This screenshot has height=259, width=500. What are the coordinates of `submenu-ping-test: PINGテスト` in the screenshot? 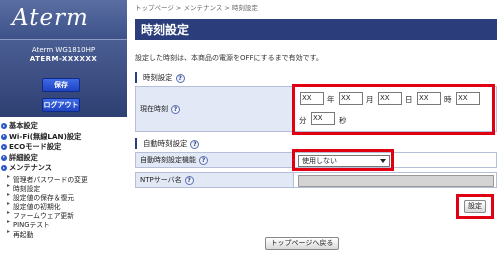 It's located at (63, 223).